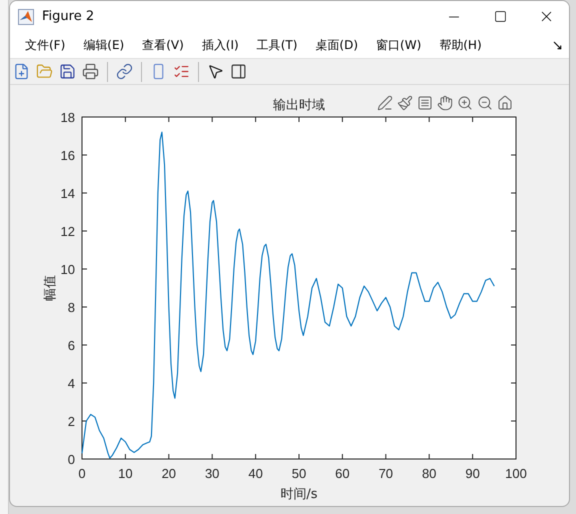 The width and height of the screenshot is (576, 514). Describe the element at coordinates (104, 45) in the screenshot. I see `menu-item: 编辑(E)` at that location.